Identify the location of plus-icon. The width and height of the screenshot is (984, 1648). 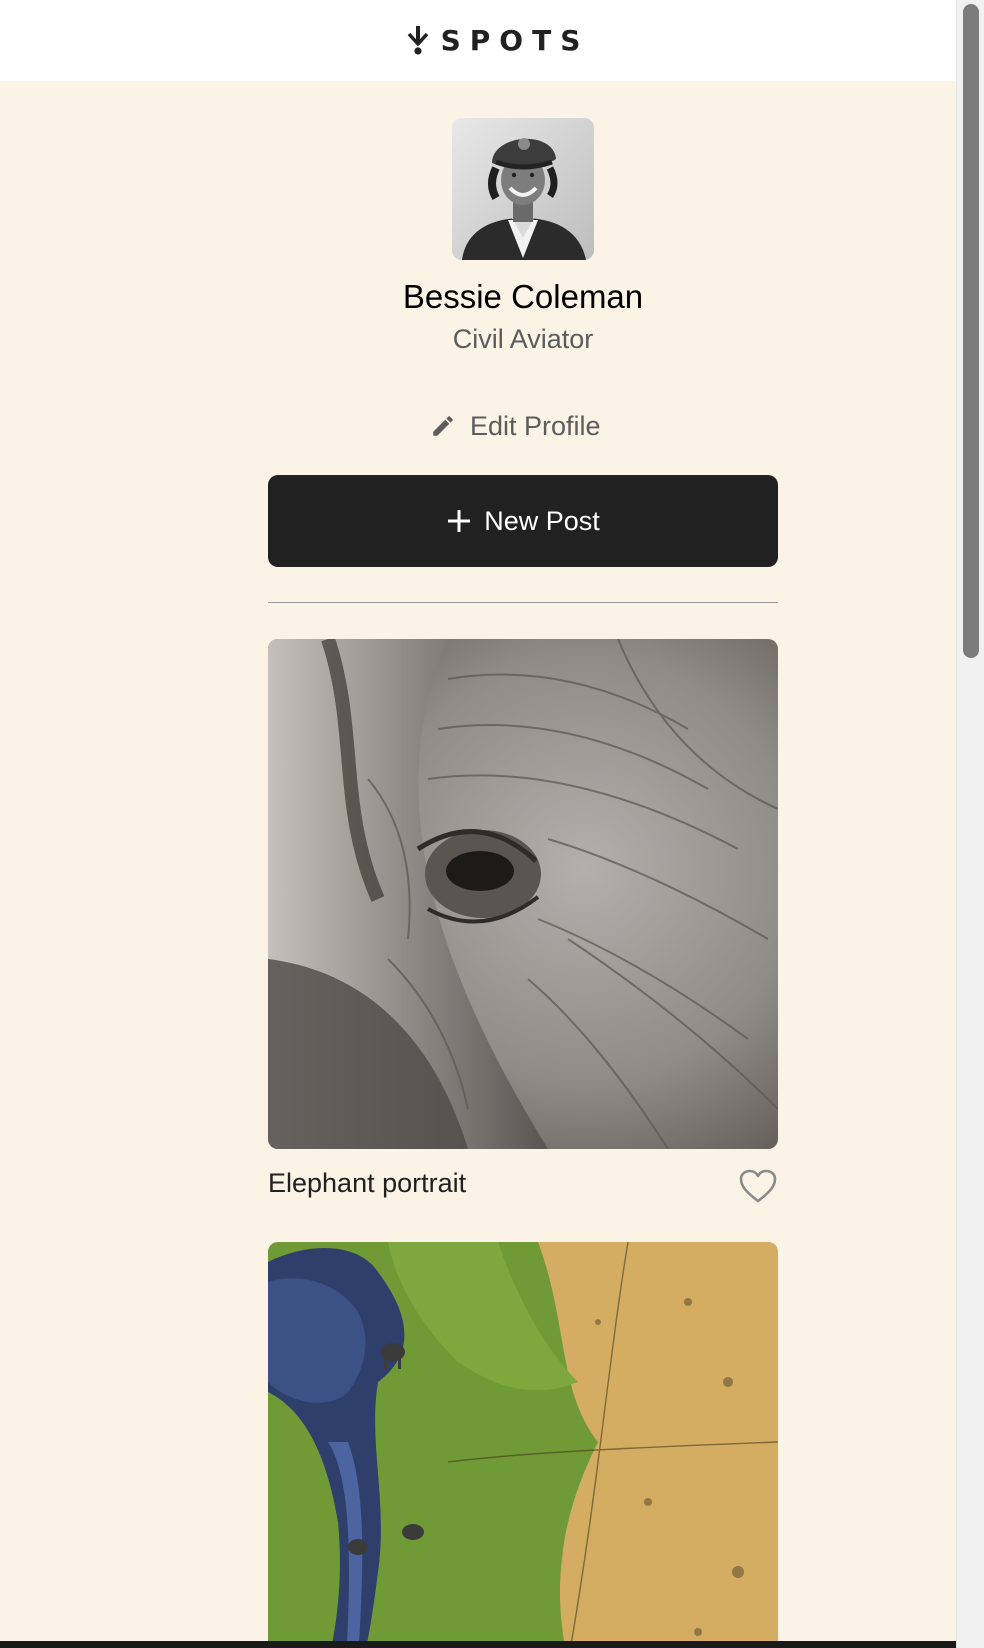
(459, 521).